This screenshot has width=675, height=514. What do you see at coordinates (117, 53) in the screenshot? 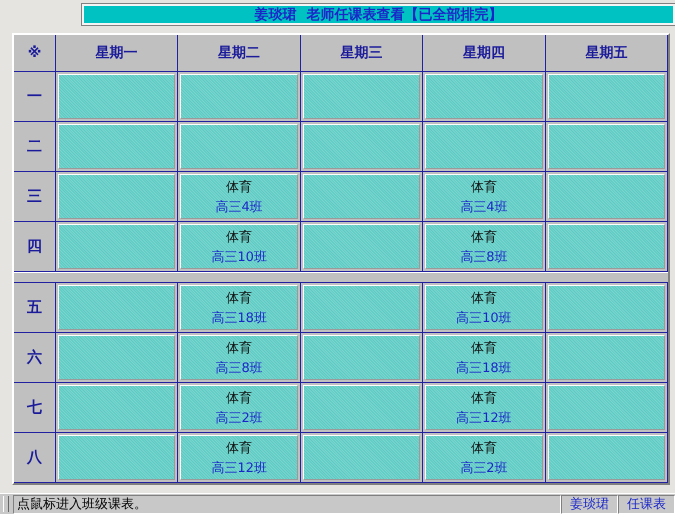
I see `column-header: 星期一` at bounding box center [117, 53].